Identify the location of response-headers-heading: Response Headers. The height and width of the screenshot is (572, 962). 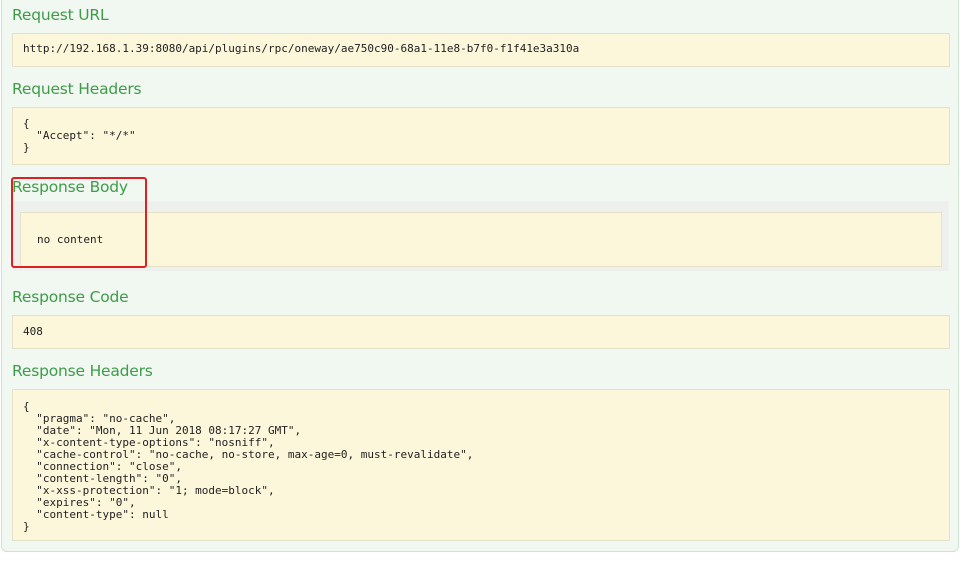
(82, 371).